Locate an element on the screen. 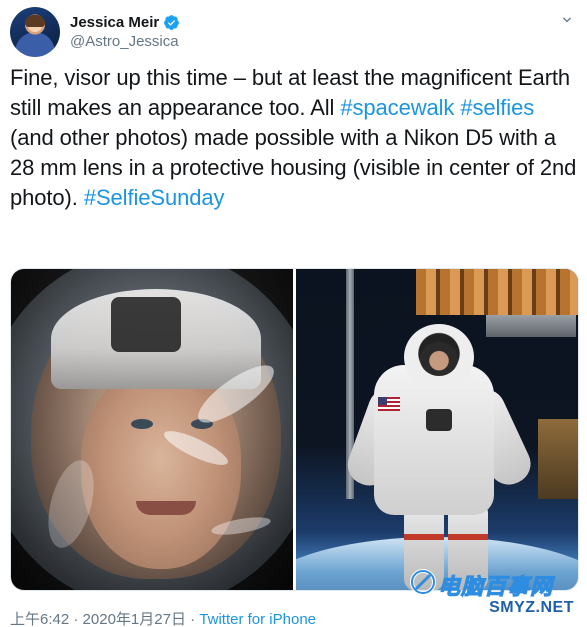  cap-panel is located at coordinates (146, 324).